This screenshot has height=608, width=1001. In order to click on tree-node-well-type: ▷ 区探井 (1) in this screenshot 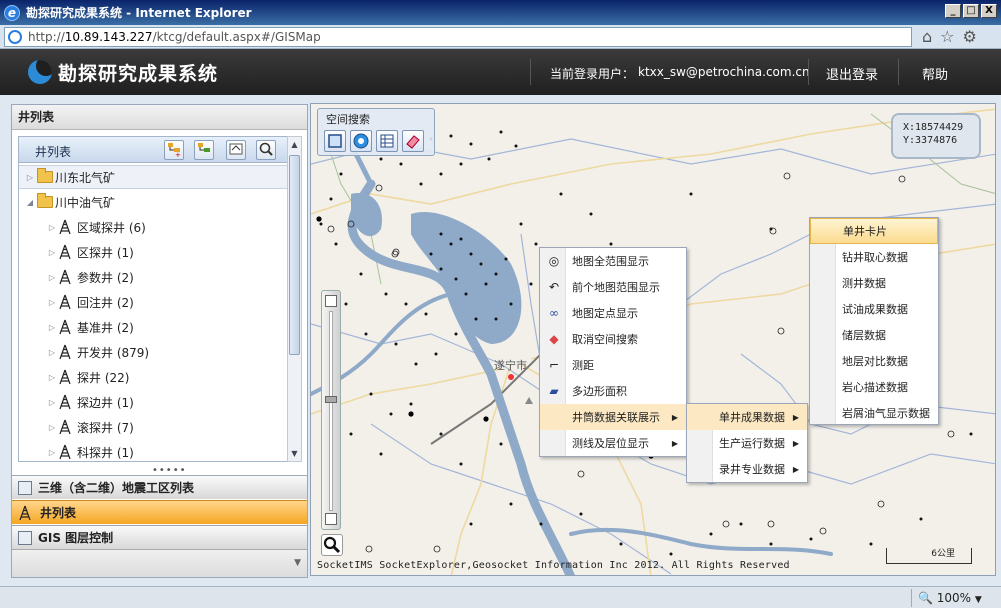, I will do `click(76, 252)`.